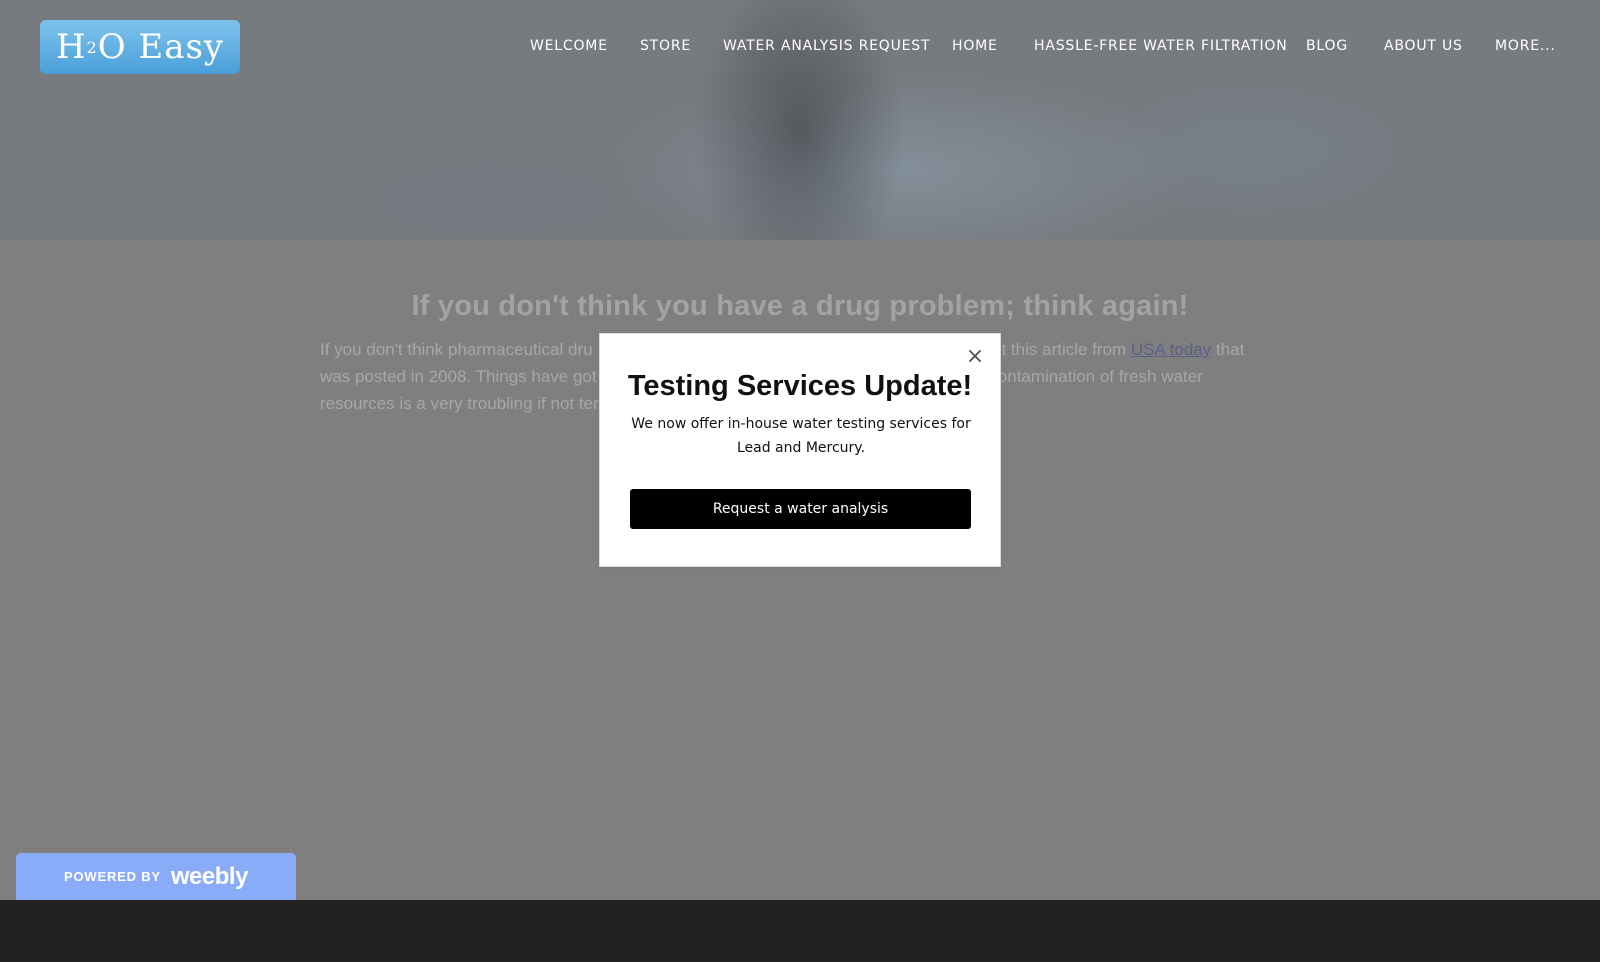 This screenshot has width=1600, height=962. Describe the element at coordinates (800, 509) in the screenshot. I see `request-water-analysis-button: Request a water analysis` at that location.